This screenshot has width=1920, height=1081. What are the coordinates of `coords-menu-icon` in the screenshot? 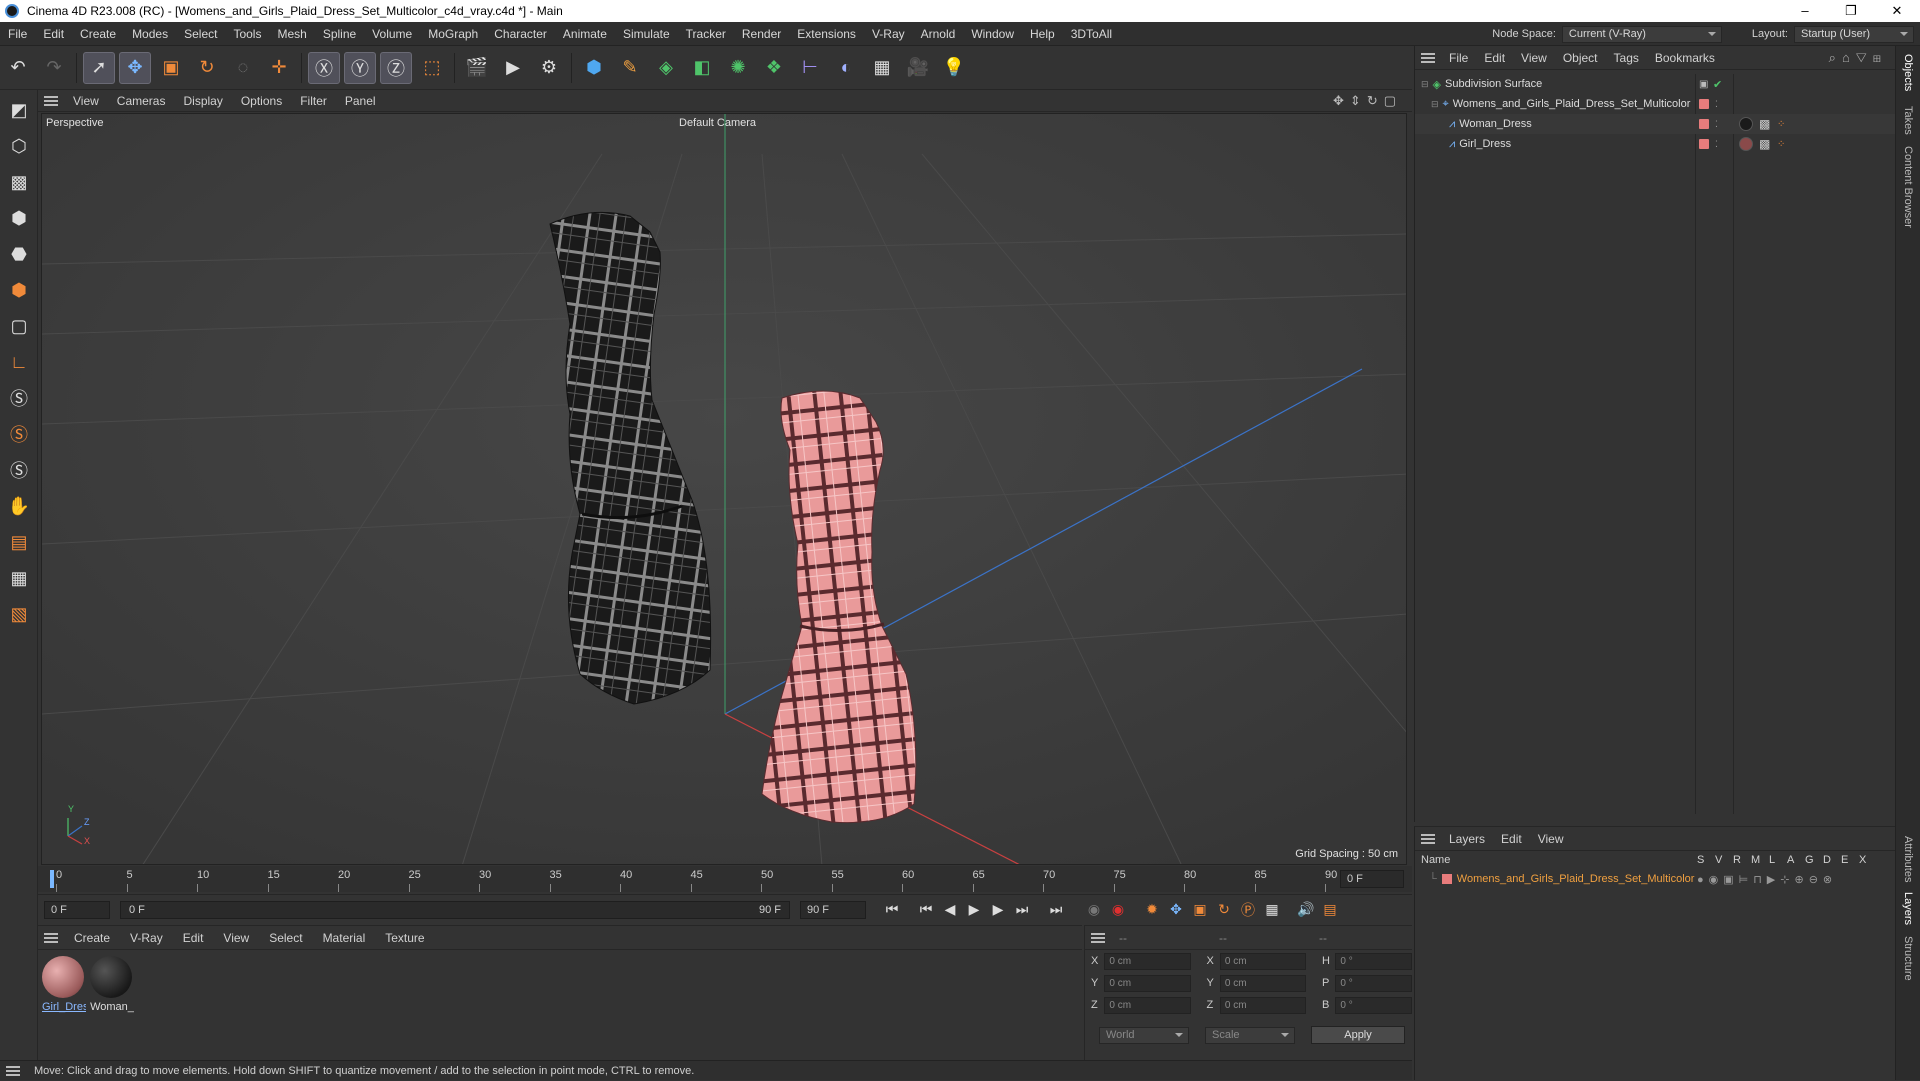 It's located at (1098, 937).